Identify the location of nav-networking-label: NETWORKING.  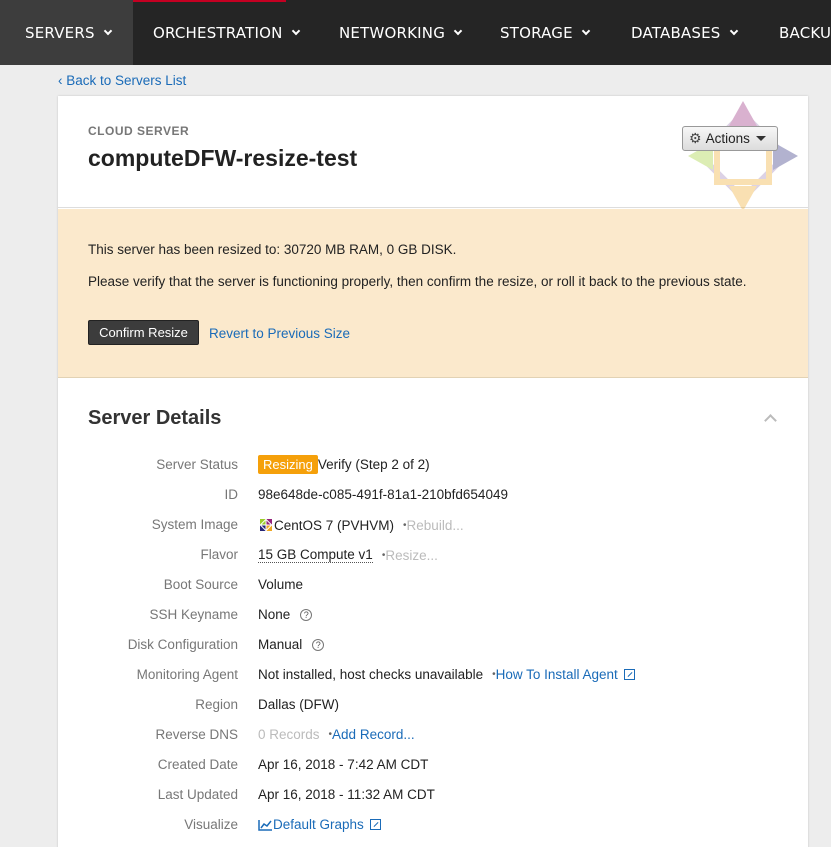
(392, 33).